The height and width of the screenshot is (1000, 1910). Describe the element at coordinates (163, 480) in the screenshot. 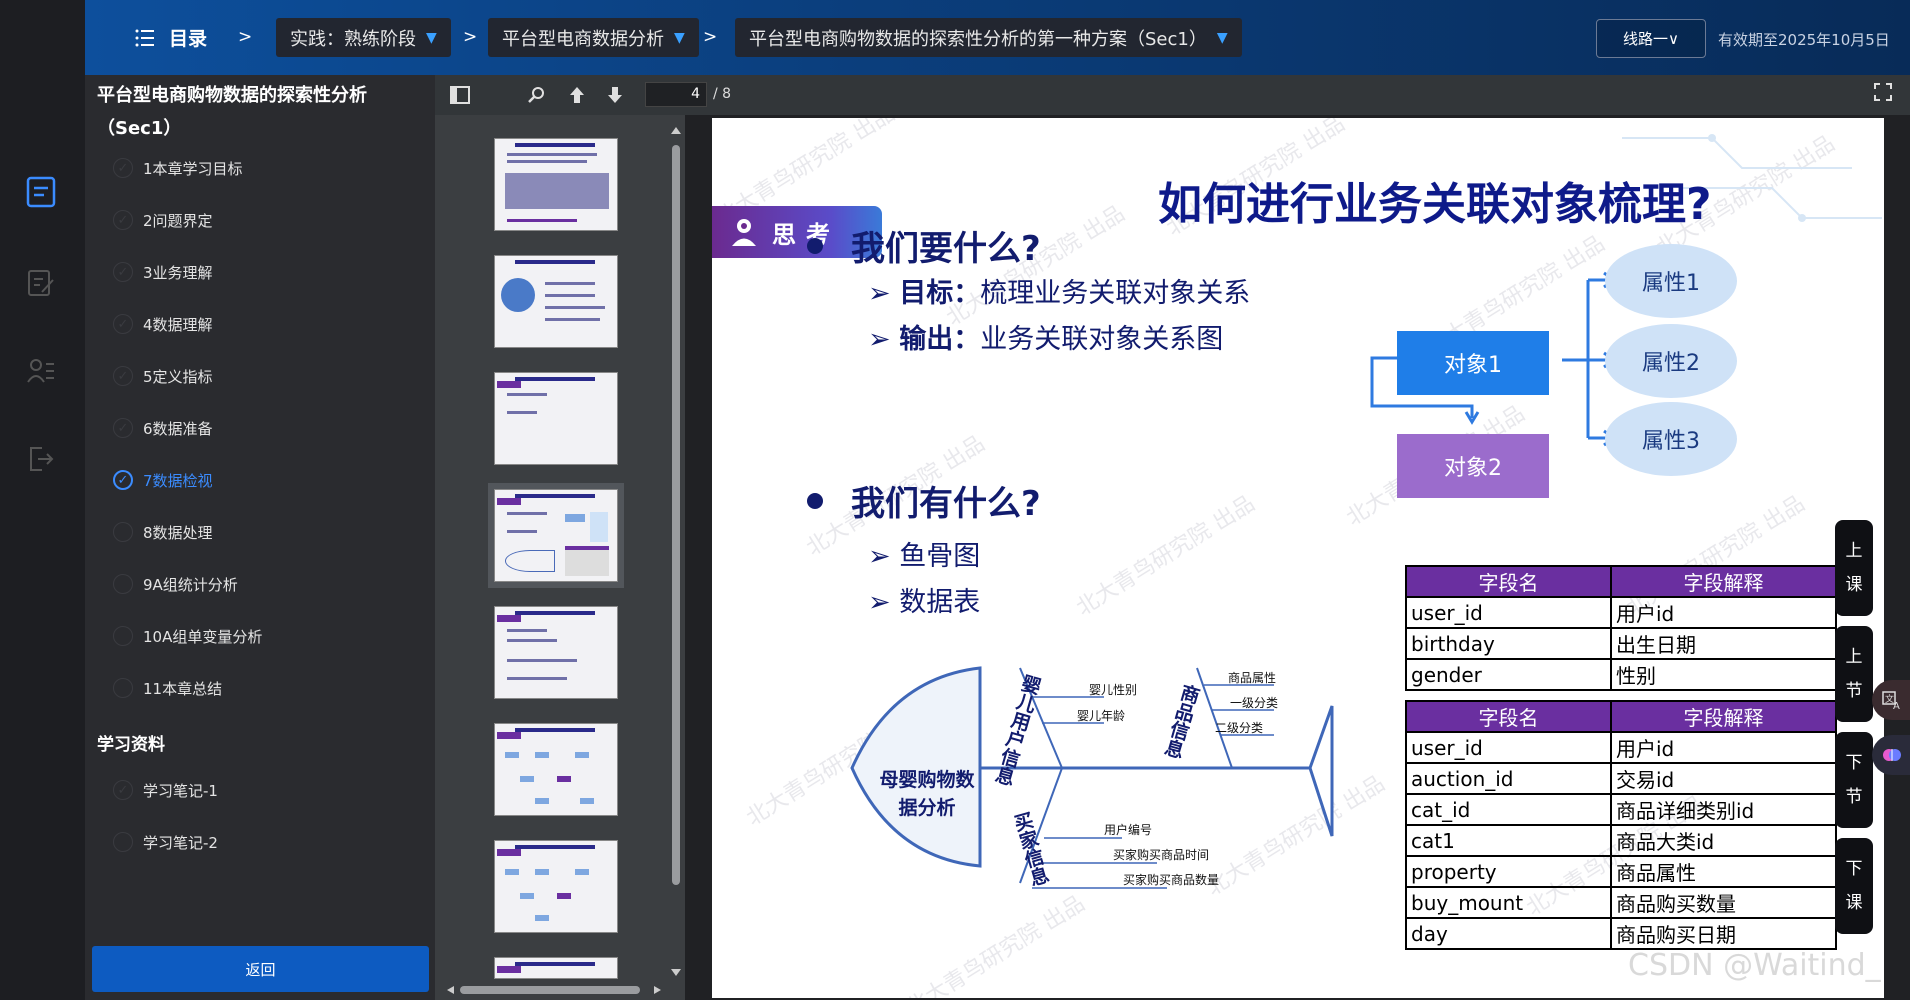

I see `sidebar-item-7: ✓ 7数据检视` at that location.